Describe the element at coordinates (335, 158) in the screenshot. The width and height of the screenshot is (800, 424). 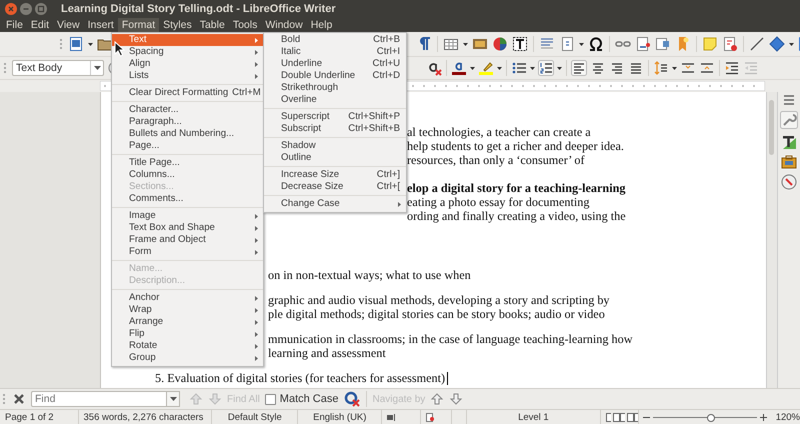
I see `menu-item: Outline` at that location.